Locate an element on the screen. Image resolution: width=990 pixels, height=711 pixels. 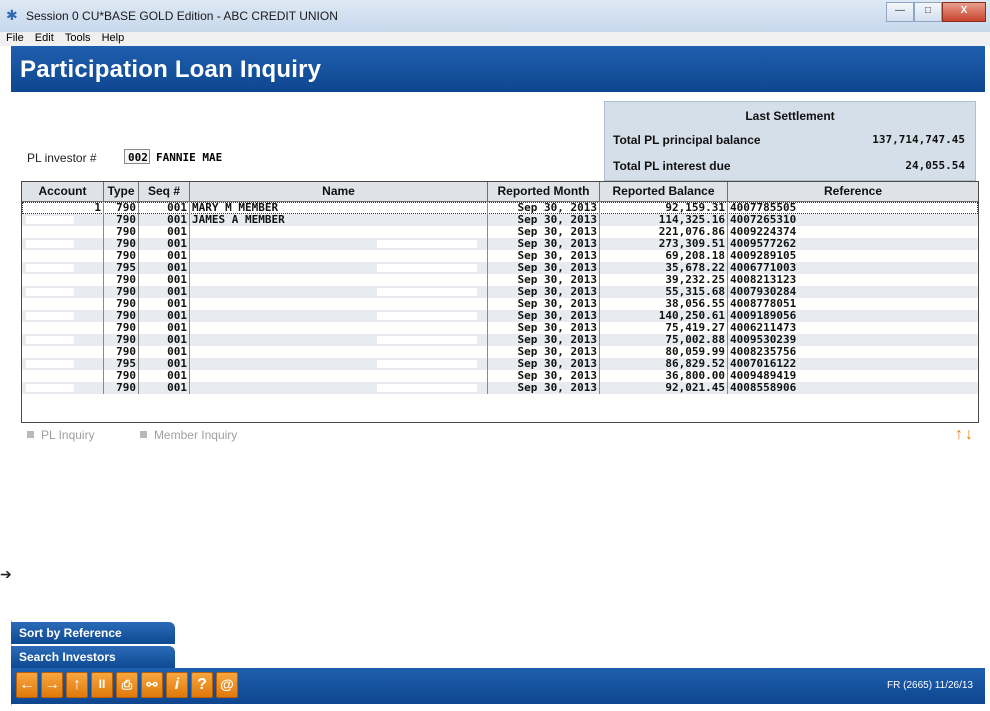
pause-icon: II is located at coordinates (102, 685).